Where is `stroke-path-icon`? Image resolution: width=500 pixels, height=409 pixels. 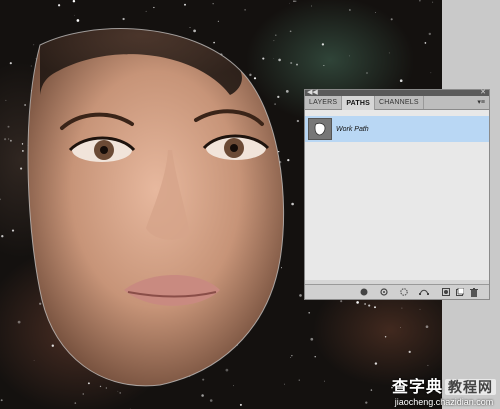
stroke-path-icon is located at coordinates (384, 292).